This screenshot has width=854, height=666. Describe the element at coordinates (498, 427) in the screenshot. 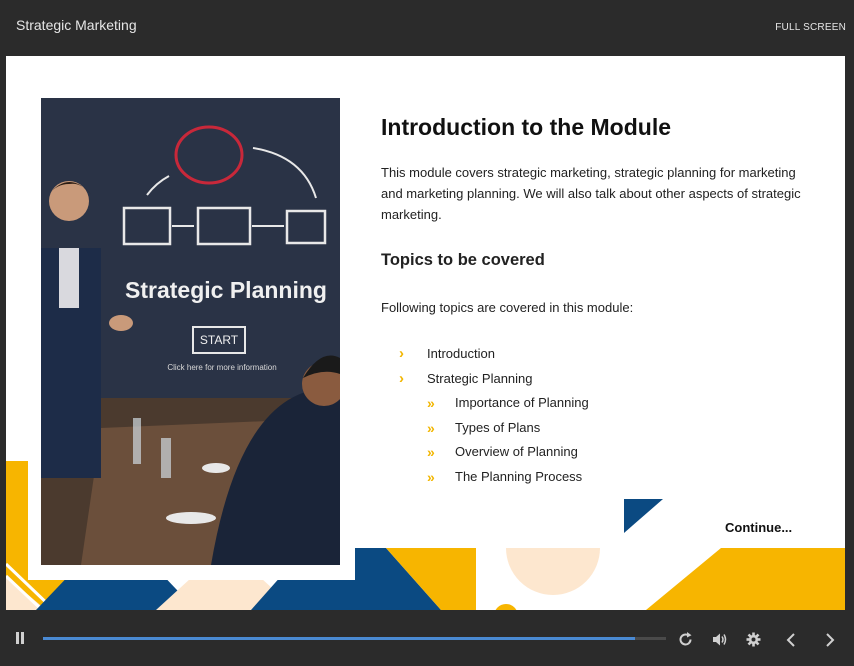

I see `topic-label: Types of Plans` at that location.